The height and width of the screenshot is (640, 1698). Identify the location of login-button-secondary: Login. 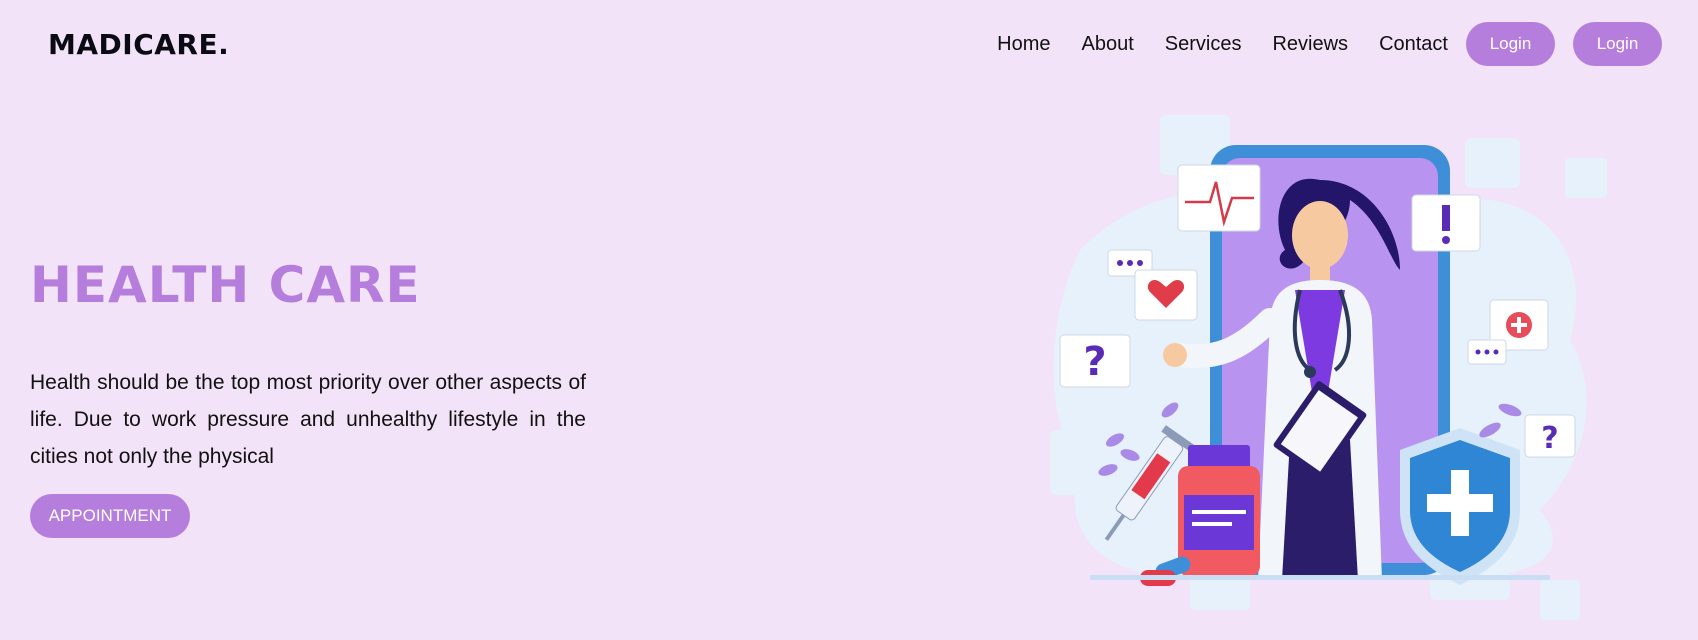
(1617, 44).